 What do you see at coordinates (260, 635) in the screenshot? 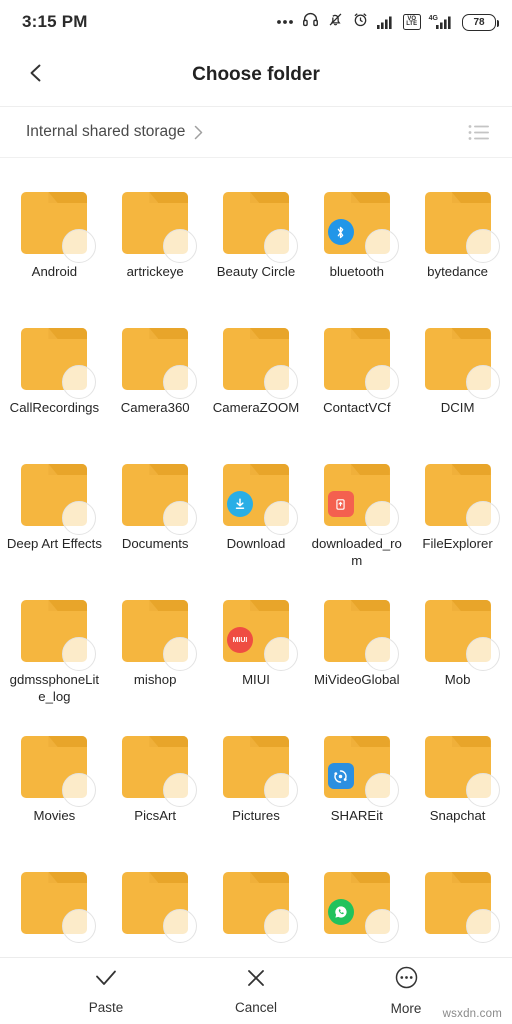
I see `folder-icon: MIUI` at bounding box center [260, 635].